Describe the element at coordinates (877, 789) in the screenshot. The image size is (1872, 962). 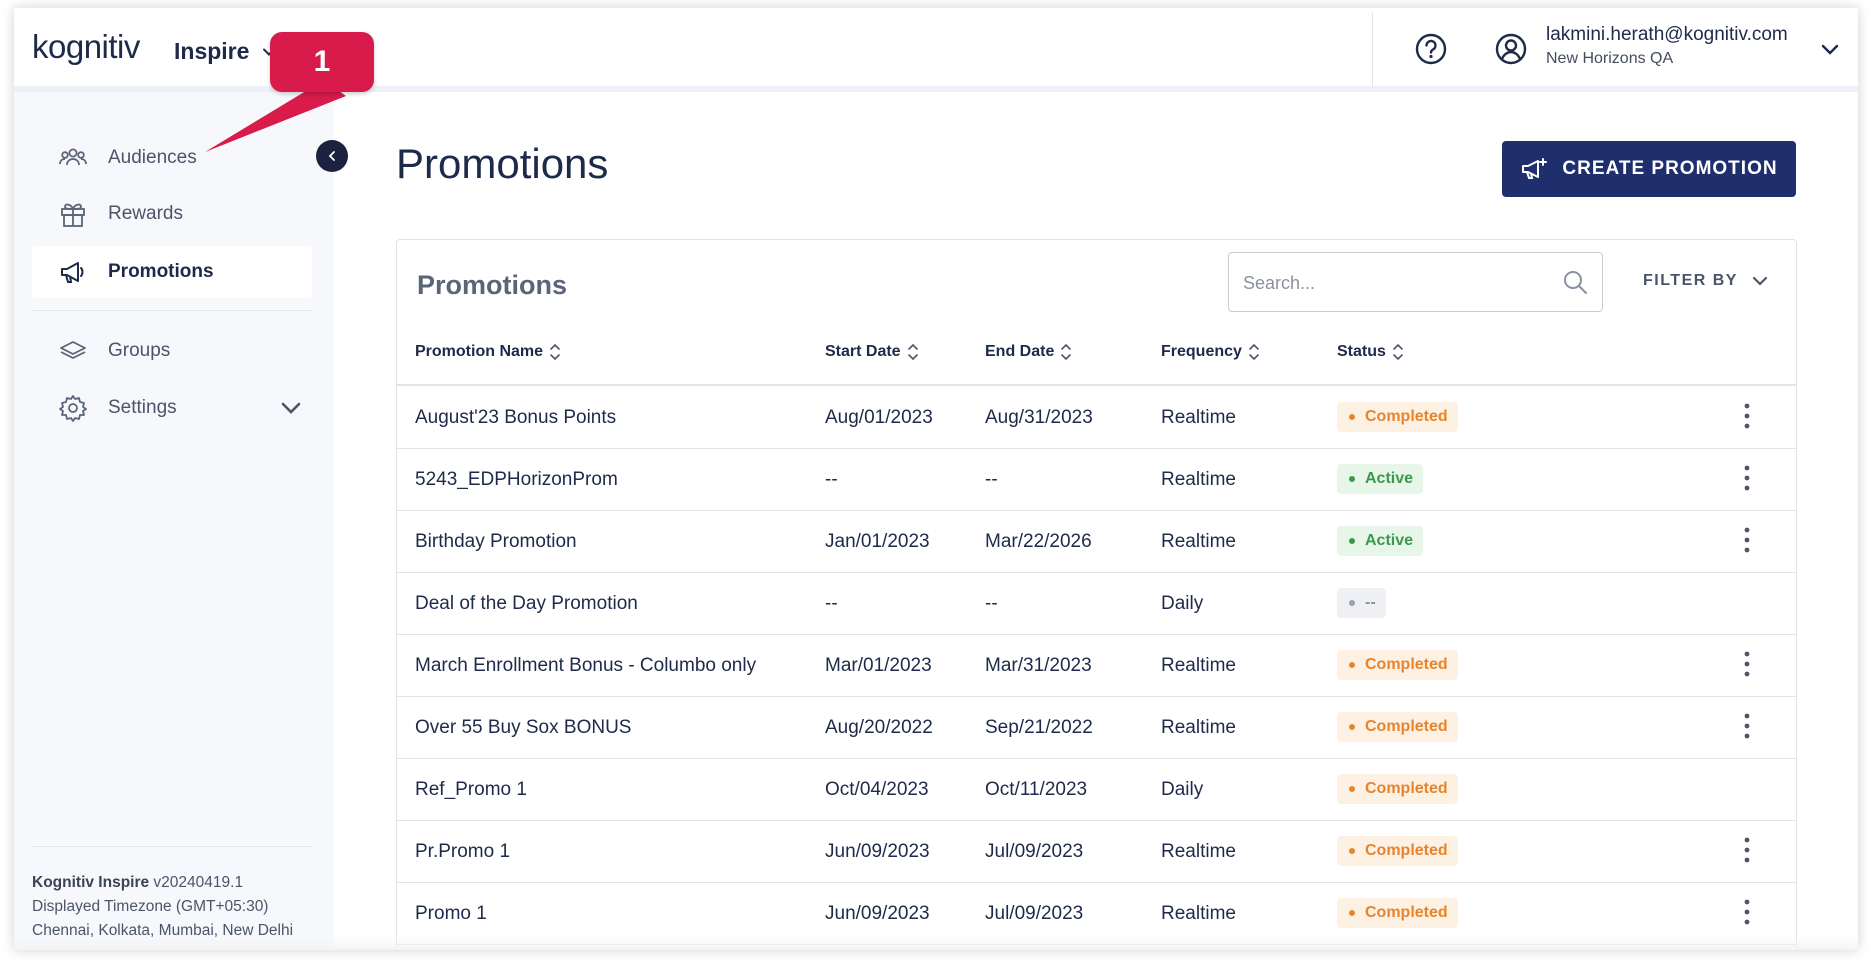
I see `start-date-cell: Oct/04/2023` at that location.